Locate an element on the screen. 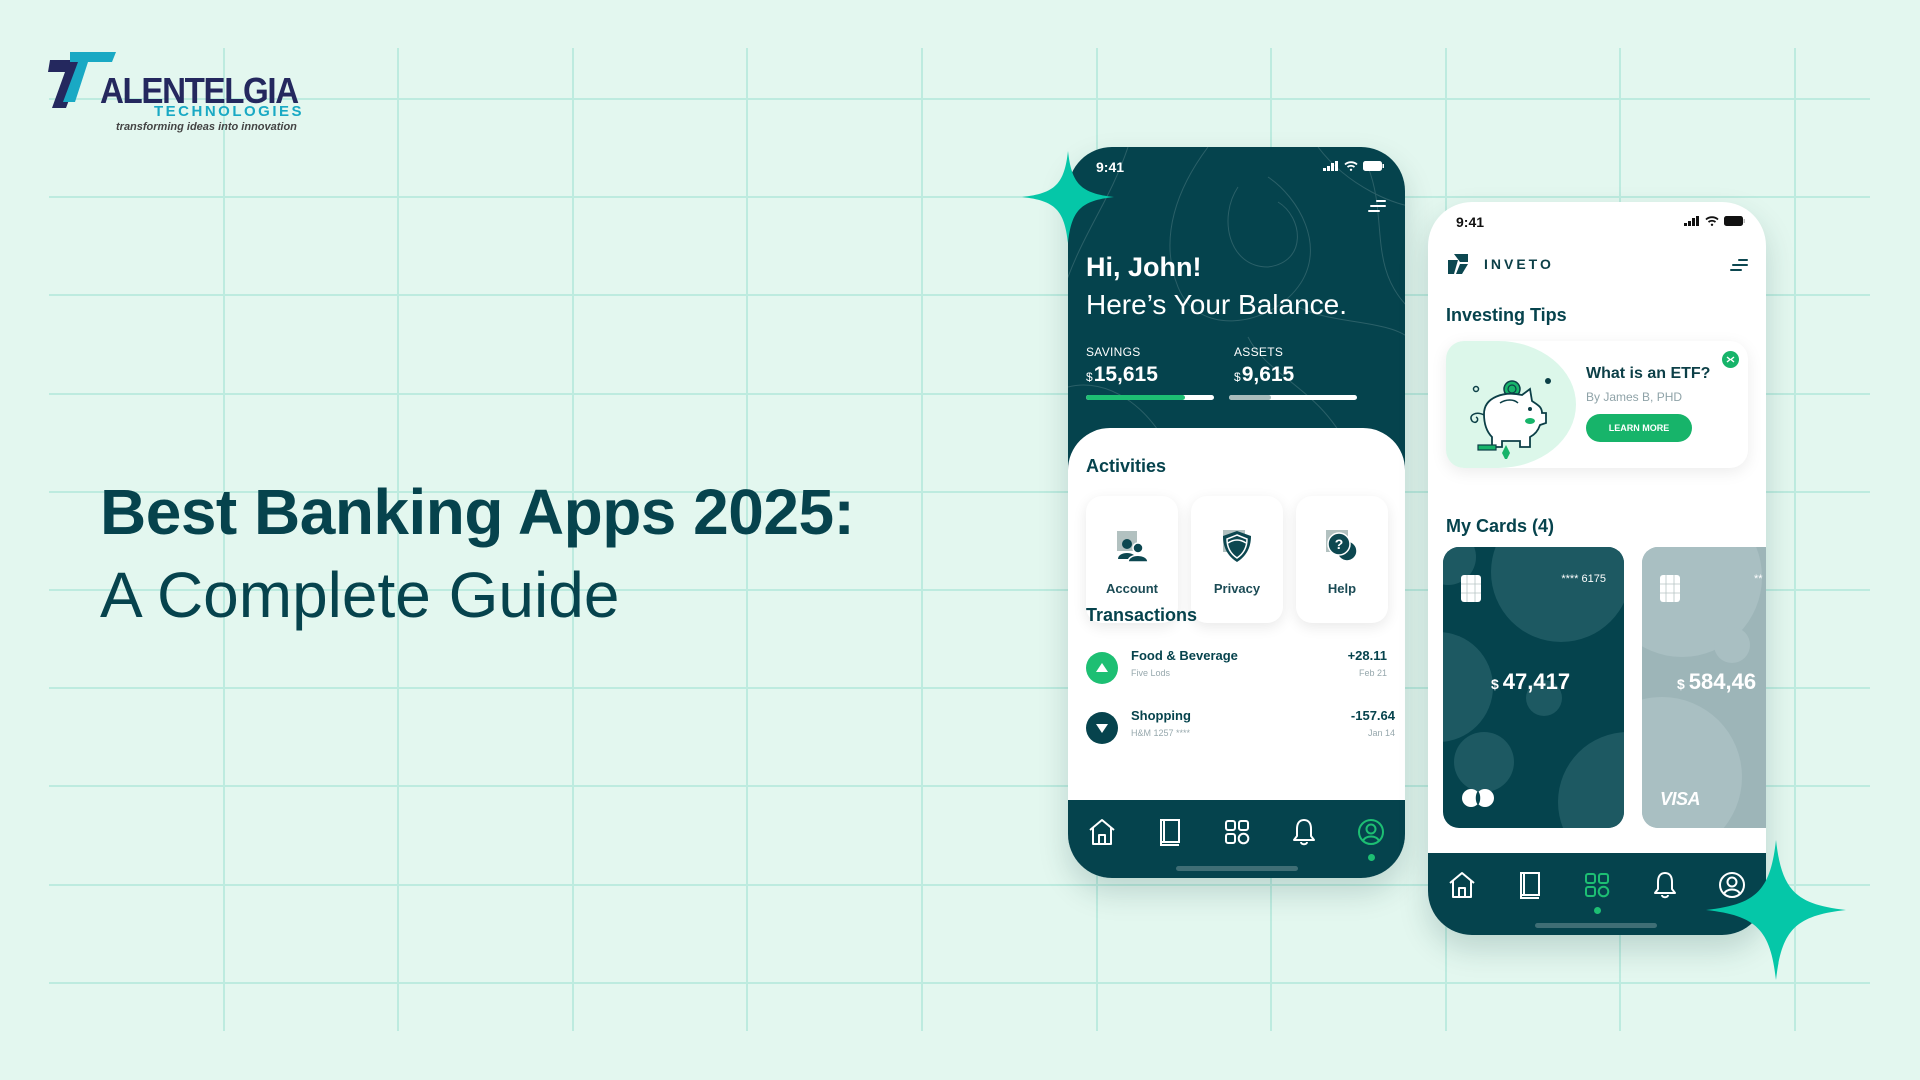 The width and height of the screenshot is (1920, 1080). savings-progress-bar is located at coordinates (1150, 397).